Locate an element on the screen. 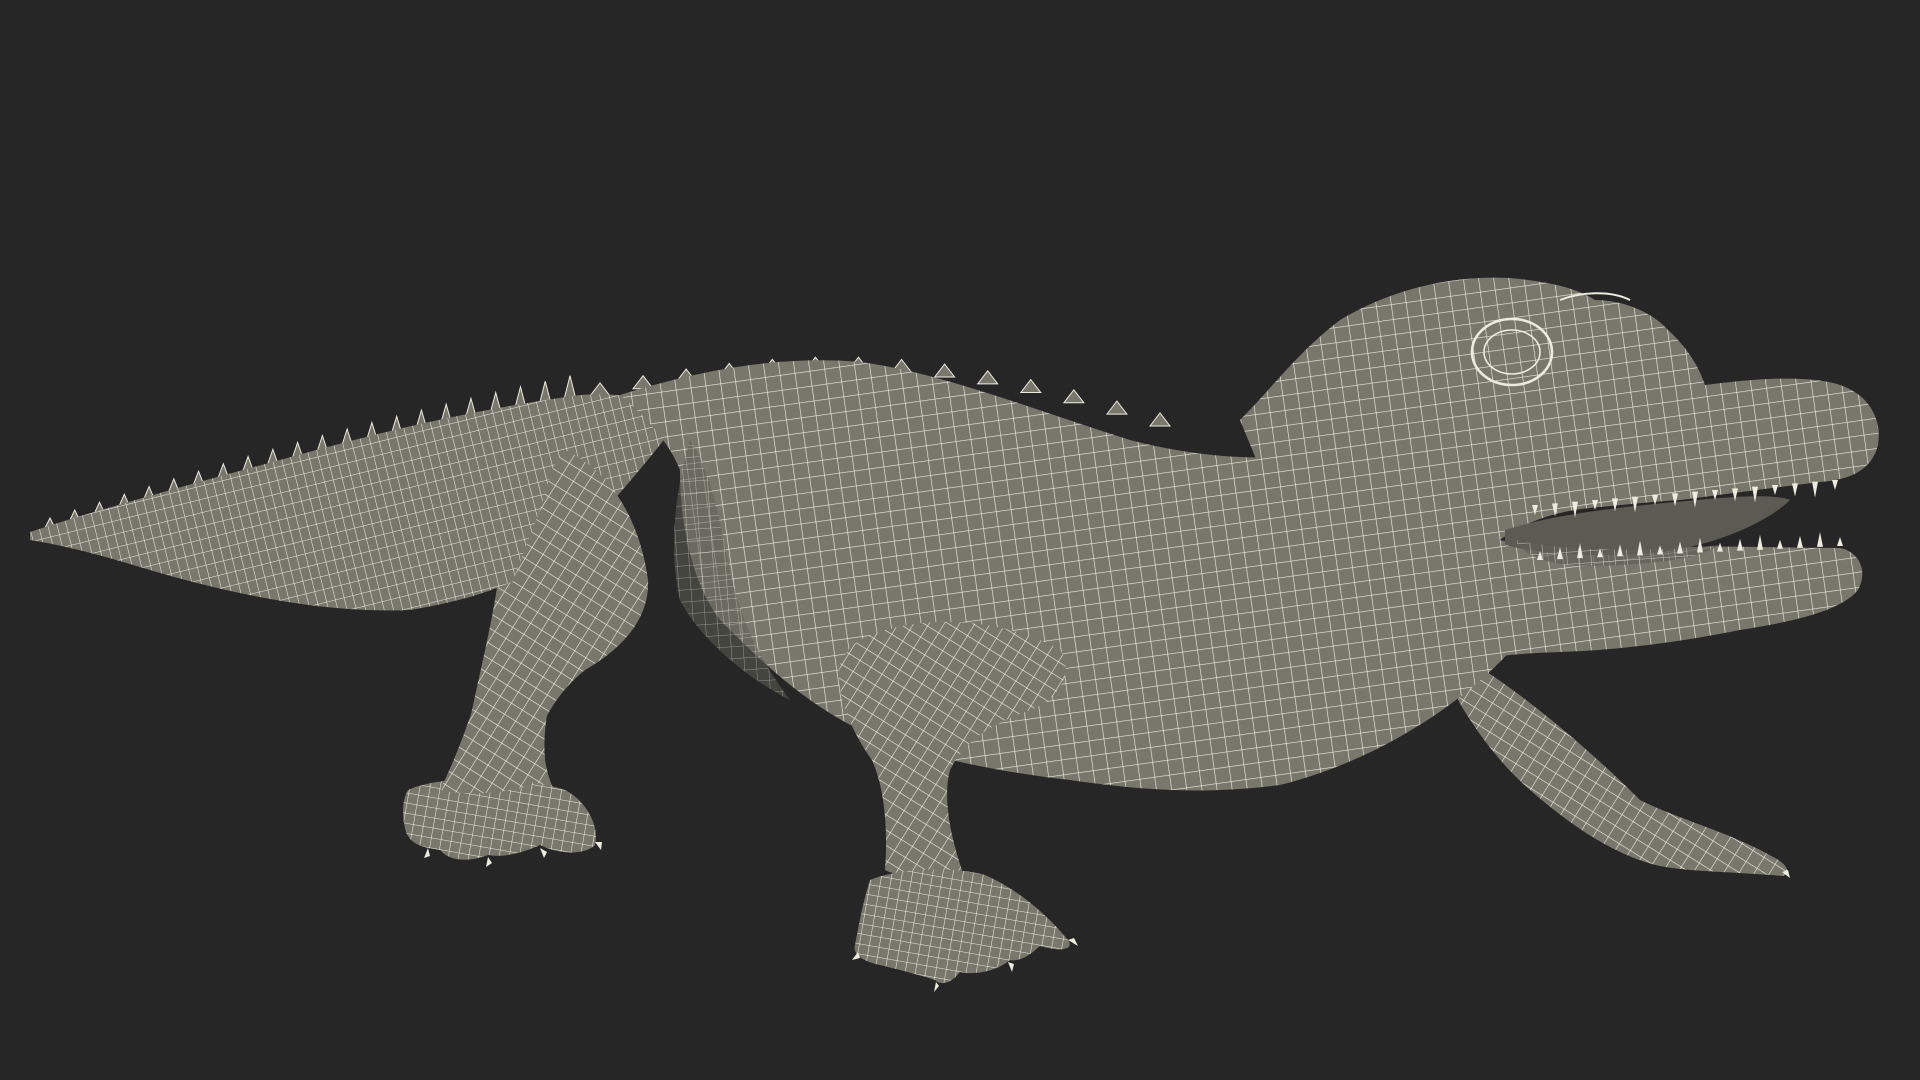 The image size is (1920, 1080). head is located at coordinates (1559, 488).